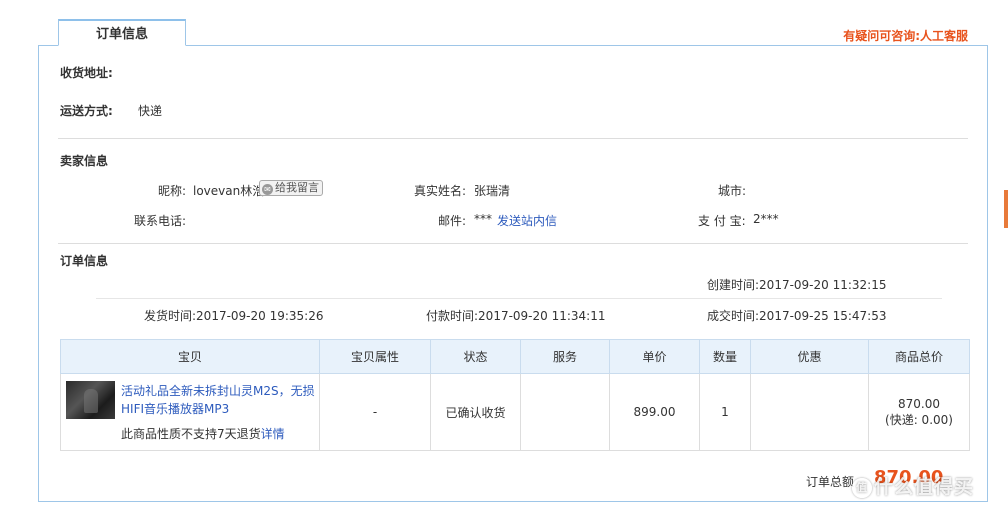 This screenshot has height=512, width=1008. What do you see at coordinates (924, 487) in the screenshot?
I see `watermark-text: 什么值得买` at bounding box center [924, 487].